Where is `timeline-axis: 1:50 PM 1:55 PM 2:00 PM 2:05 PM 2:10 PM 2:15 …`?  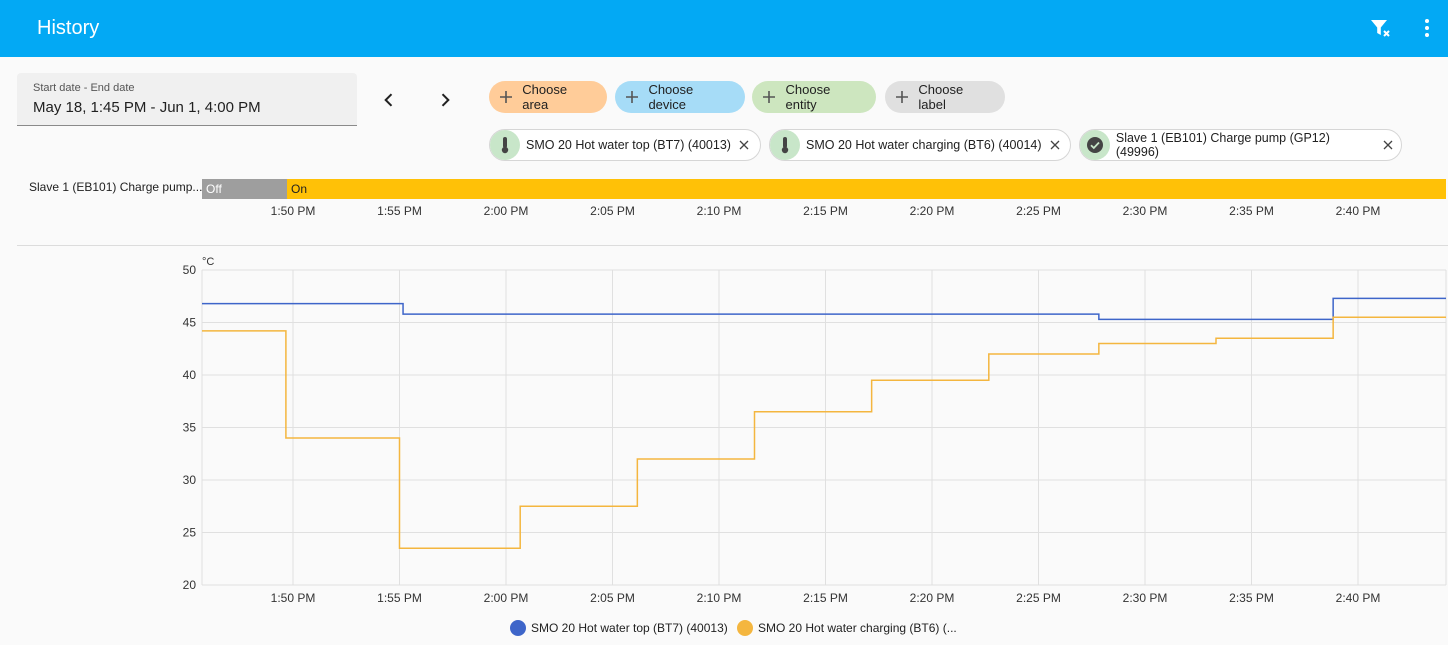 timeline-axis: 1:50 PM 1:55 PM 2:00 PM 2:05 PM 2:10 PM 2:15 … is located at coordinates (724, 212).